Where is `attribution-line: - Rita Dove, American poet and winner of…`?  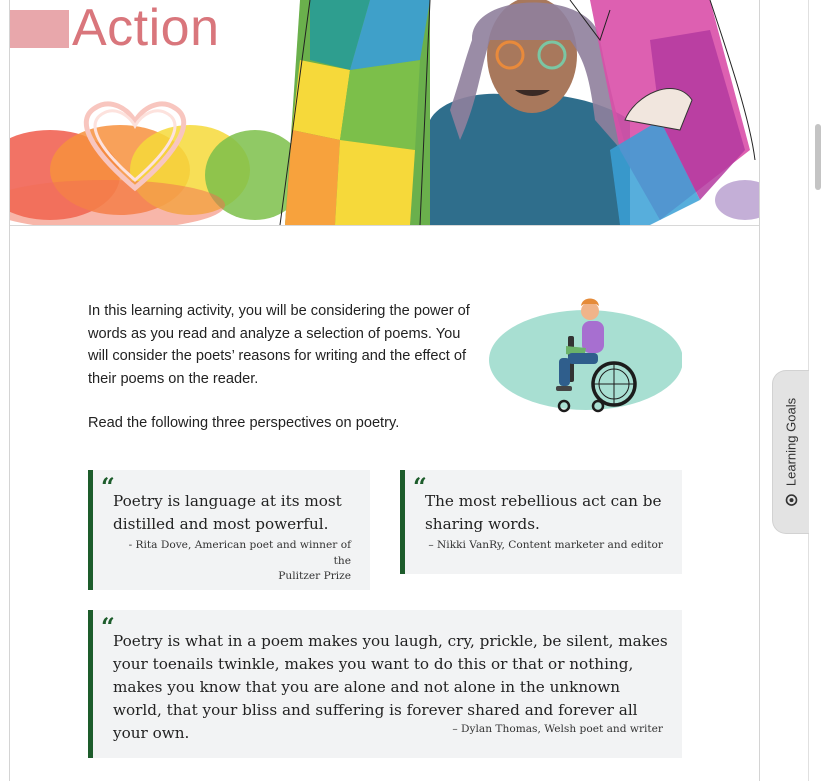
attribution-line: - Rita Dove, American poet and winner of… is located at coordinates (239, 553).